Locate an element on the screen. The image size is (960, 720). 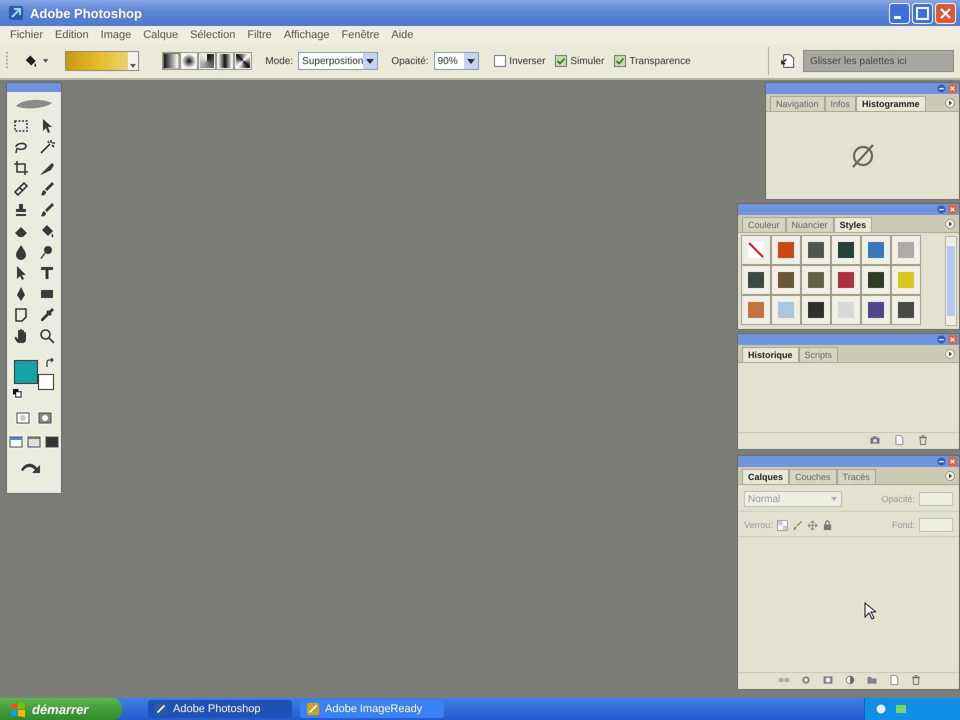
leaf-icon is located at coordinates (34, 104).